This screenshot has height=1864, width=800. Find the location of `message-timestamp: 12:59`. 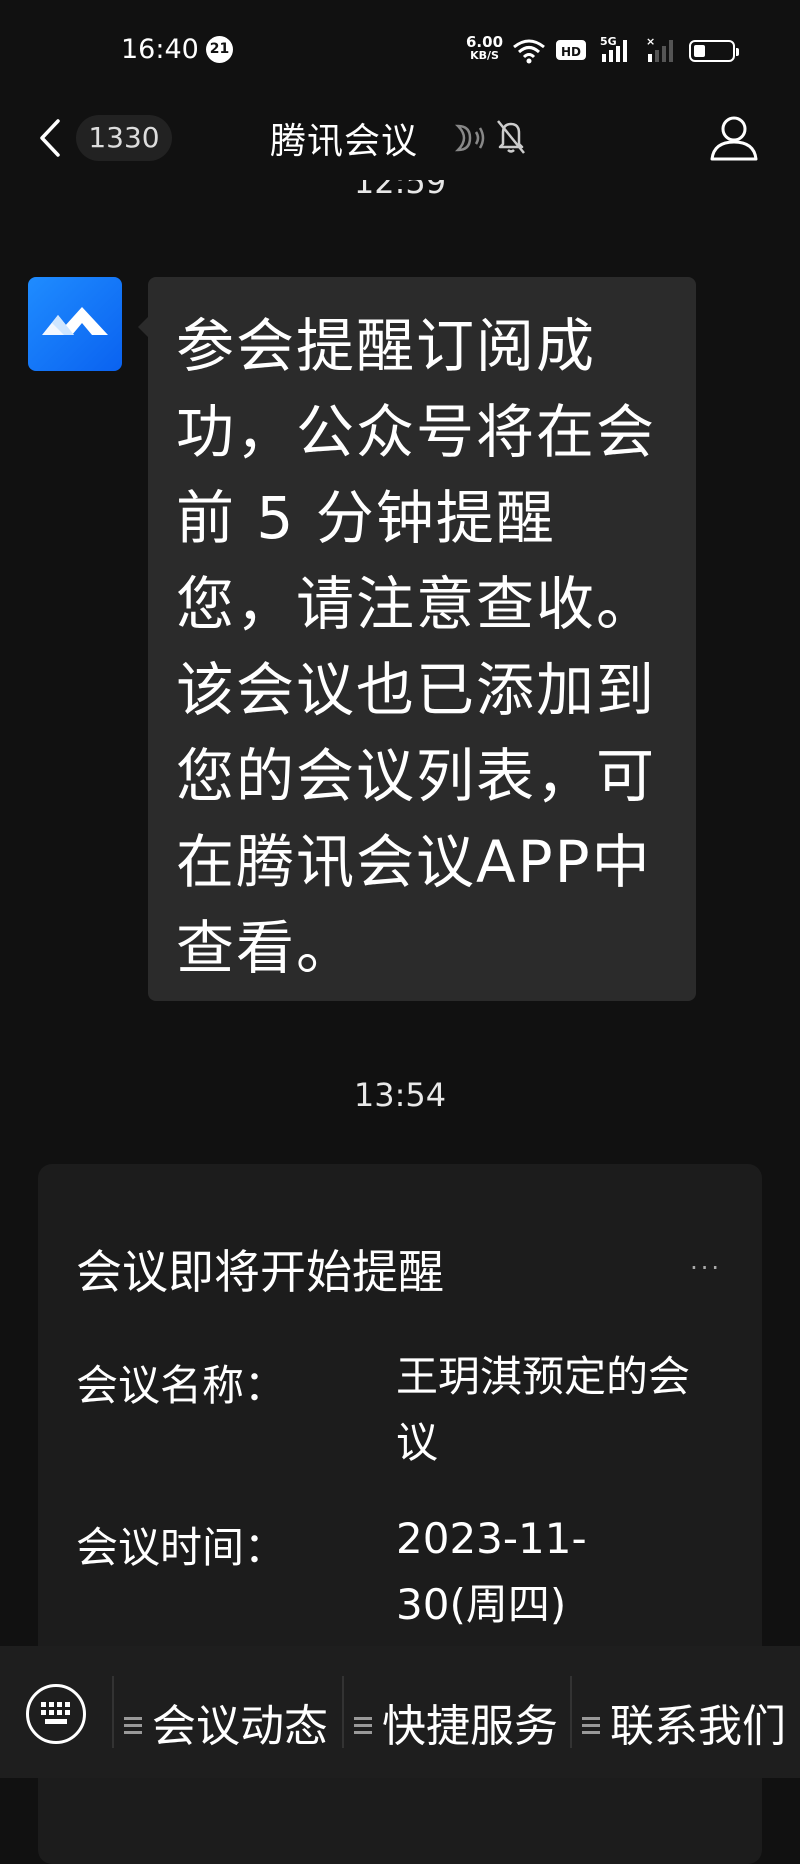

message-timestamp: 12:59 is located at coordinates (400, 194).